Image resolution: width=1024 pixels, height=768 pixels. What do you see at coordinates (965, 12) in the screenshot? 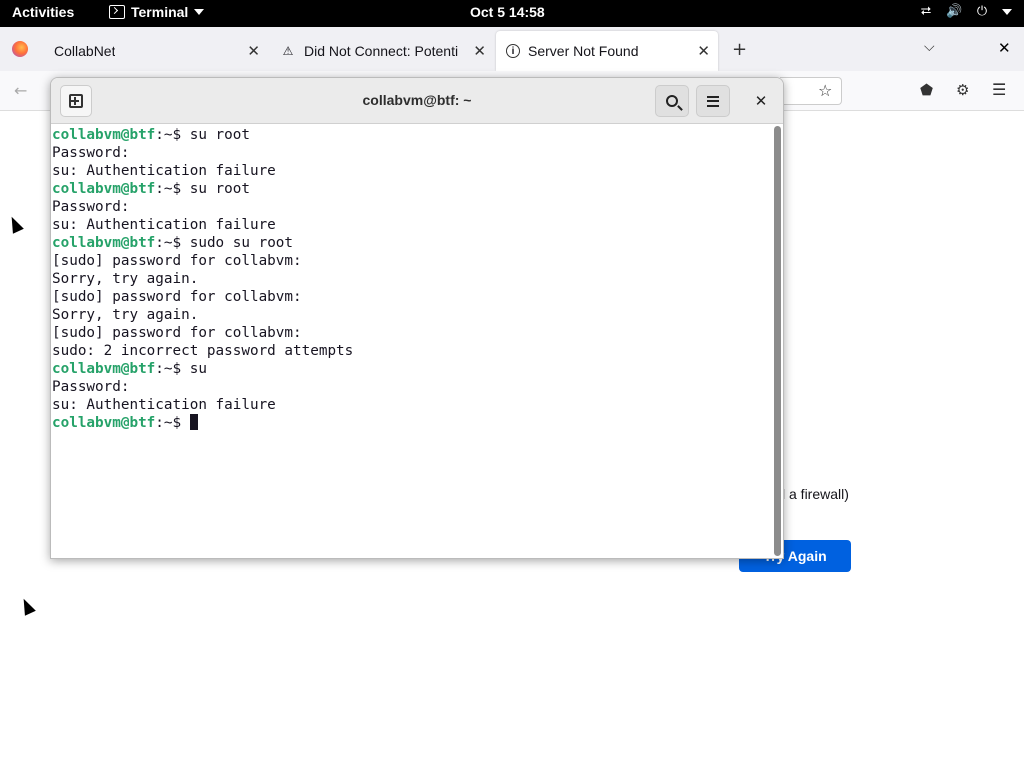
I see `system-status-area: ⮂ 🔊 ⏻` at bounding box center [965, 12].